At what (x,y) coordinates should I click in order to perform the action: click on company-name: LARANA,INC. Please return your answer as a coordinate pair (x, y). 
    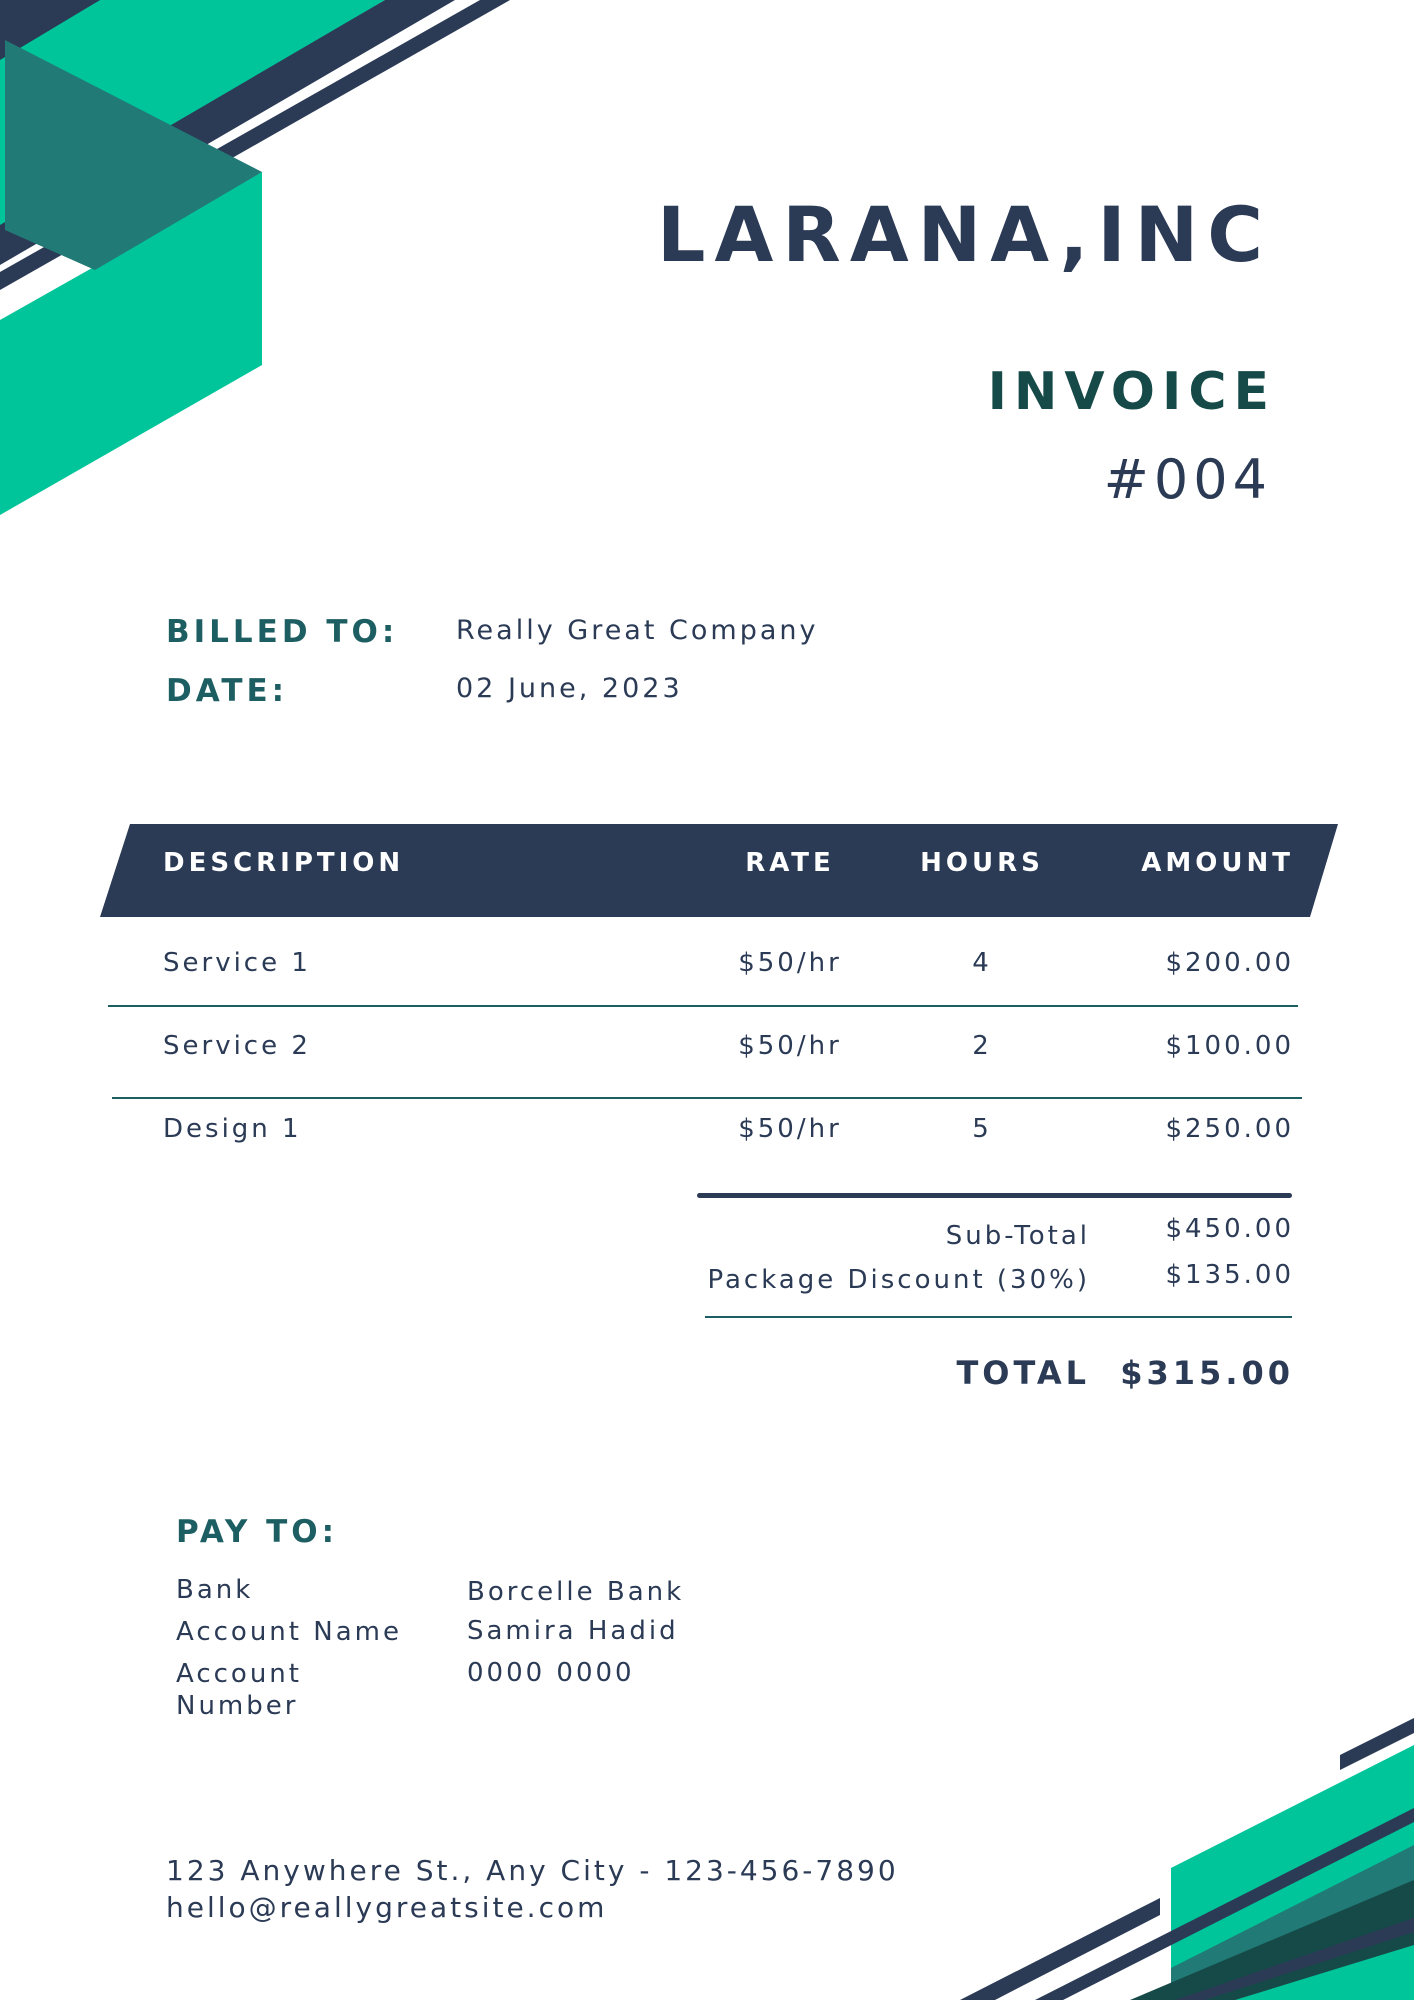
    Looking at the image, I should click on (964, 234).